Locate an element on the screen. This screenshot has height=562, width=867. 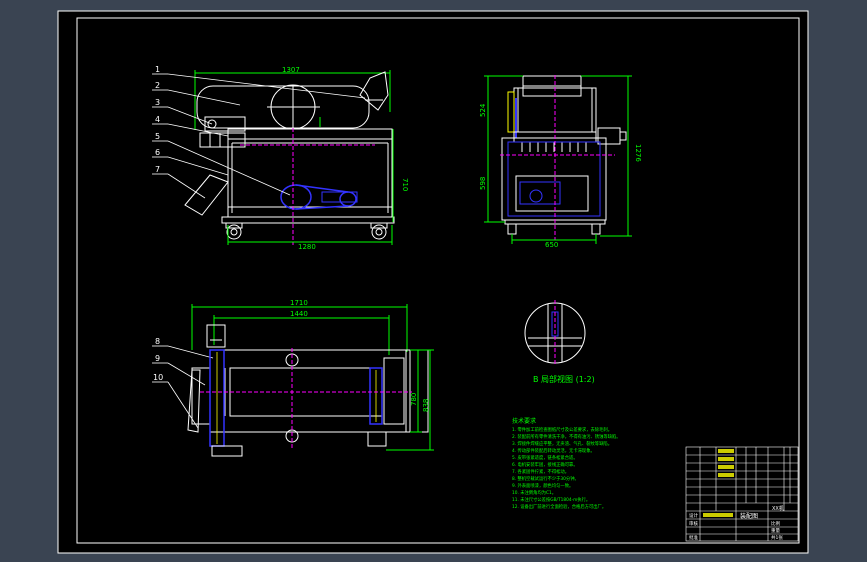
dim-top-inner: 1440 is located at coordinates (299, 314).